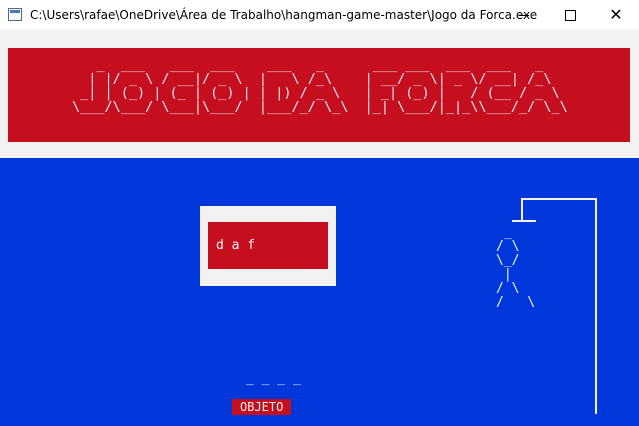 The image size is (639, 426). I want to click on hidden-word: _ _ _ _, so click(273, 378).